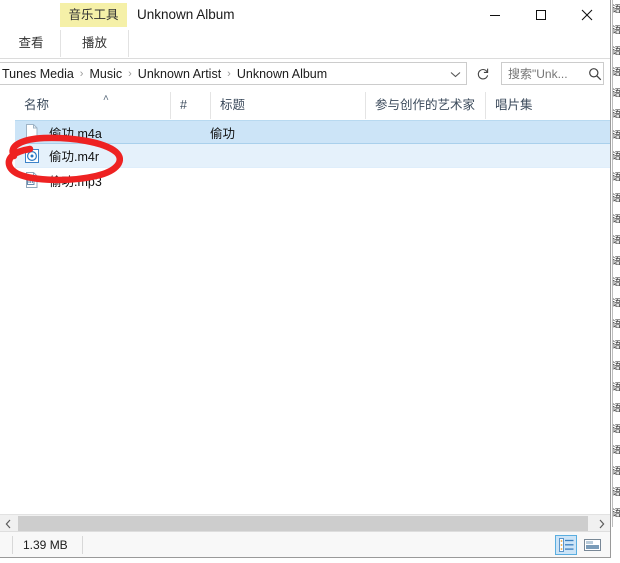 The image size is (620, 563). Describe the element at coordinates (305, 15) in the screenshot. I see `title-bar: 音乐工具 Unknown Album` at that location.